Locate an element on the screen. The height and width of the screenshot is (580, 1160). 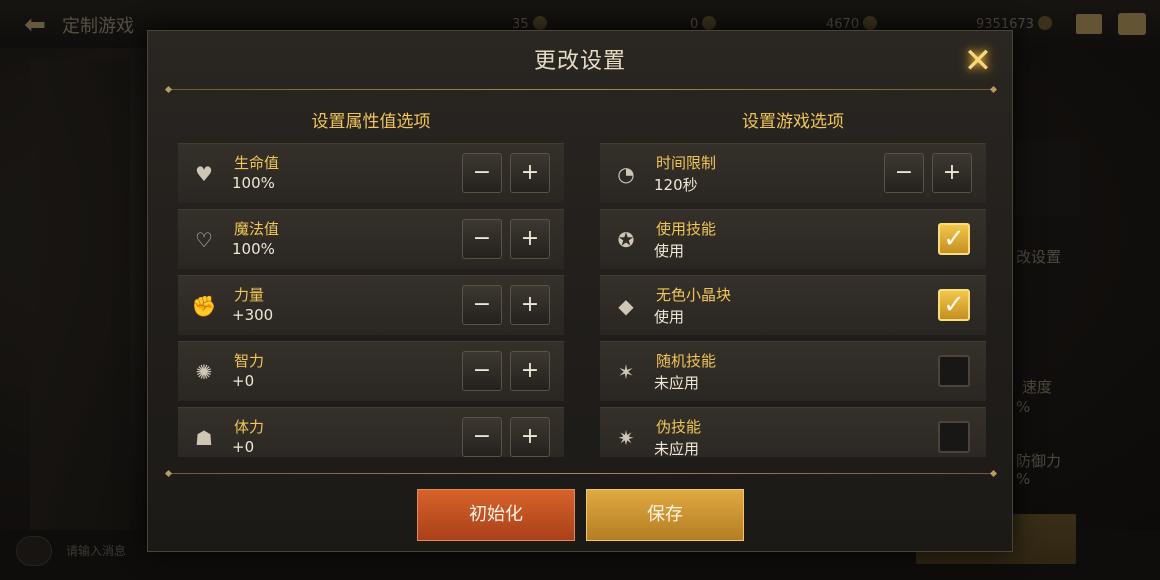
setting-name: 魔法值 is located at coordinates (257, 229).